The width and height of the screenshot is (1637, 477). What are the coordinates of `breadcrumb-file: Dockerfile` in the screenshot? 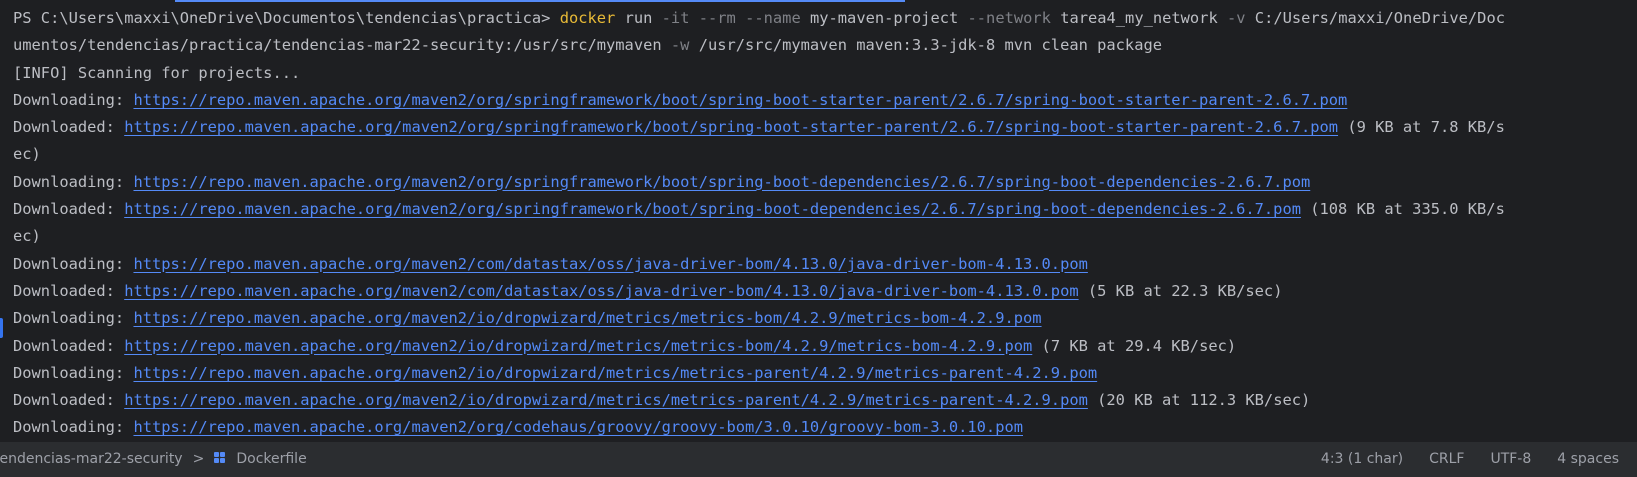 It's located at (271, 459).